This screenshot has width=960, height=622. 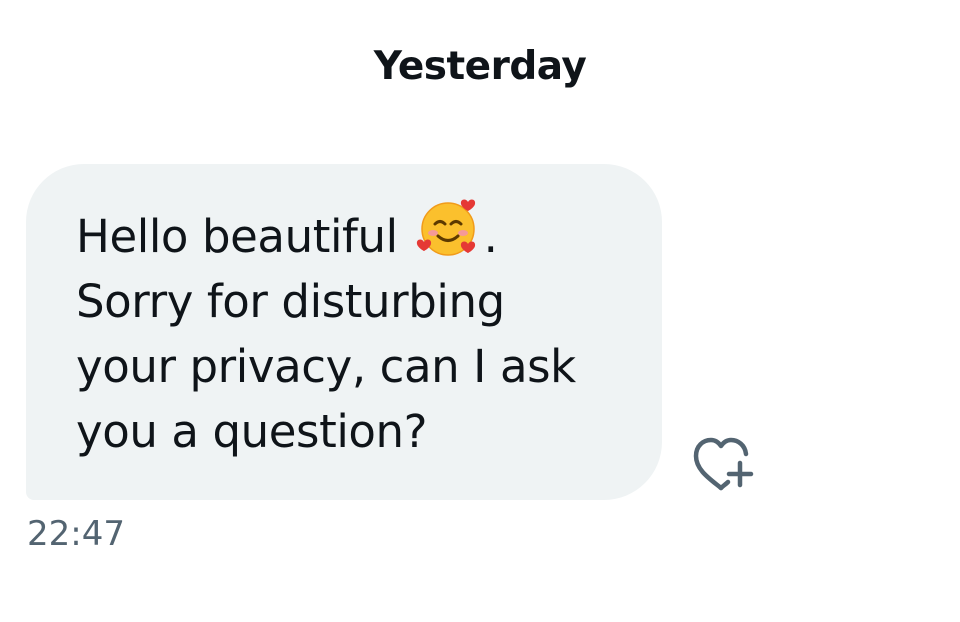 What do you see at coordinates (490, 236) in the screenshot?
I see `message-text-segment: .` at bounding box center [490, 236].